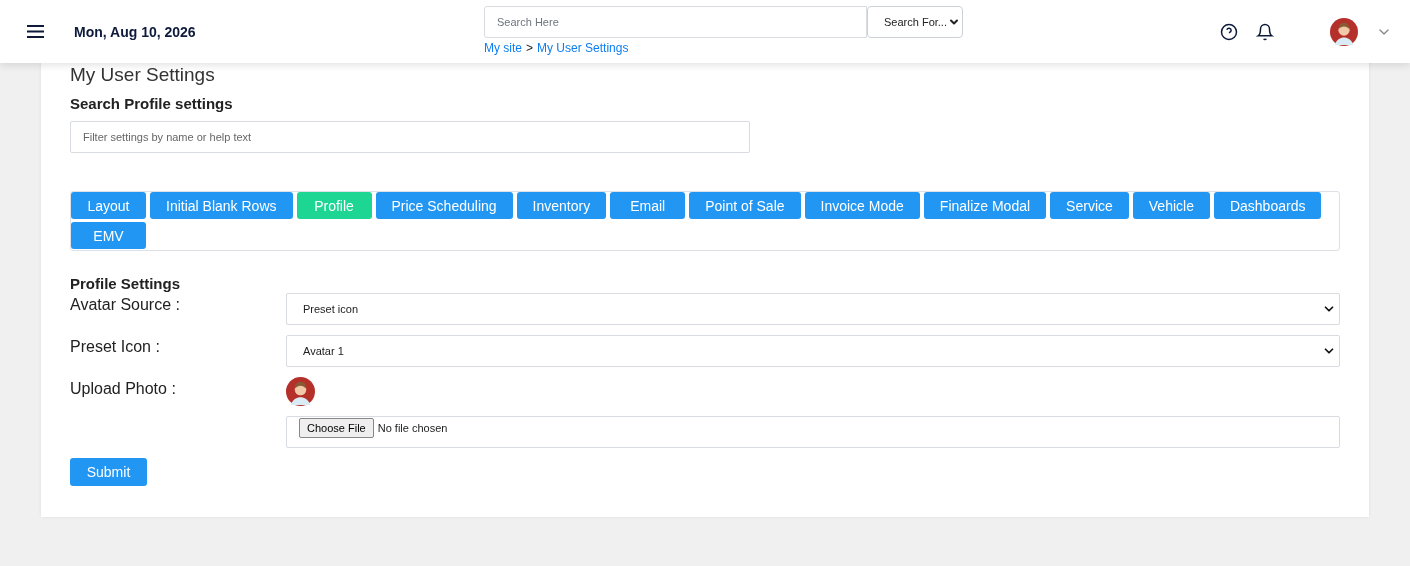  What do you see at coordinates (444, 205) in the screenshot?
I see `tab: Price Scheduling` at bounding box center [444, 205].